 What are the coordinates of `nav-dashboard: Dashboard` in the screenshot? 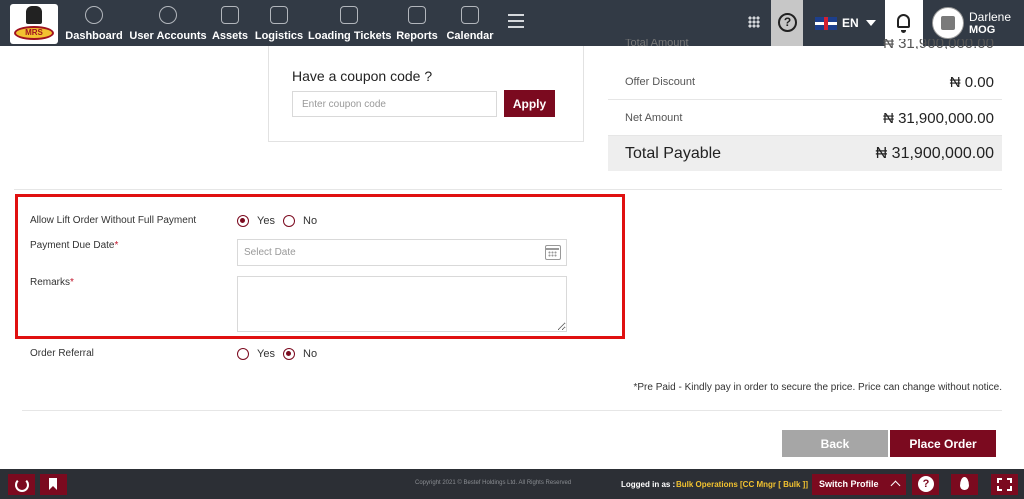 It's located at (94, 23).